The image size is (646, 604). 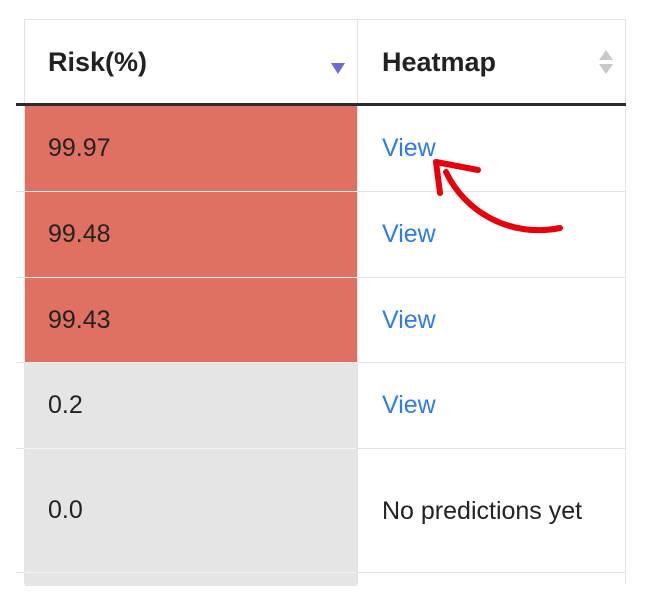 I want to click on heatmap-column-header: Heatmap, so click(x=491, y=62).